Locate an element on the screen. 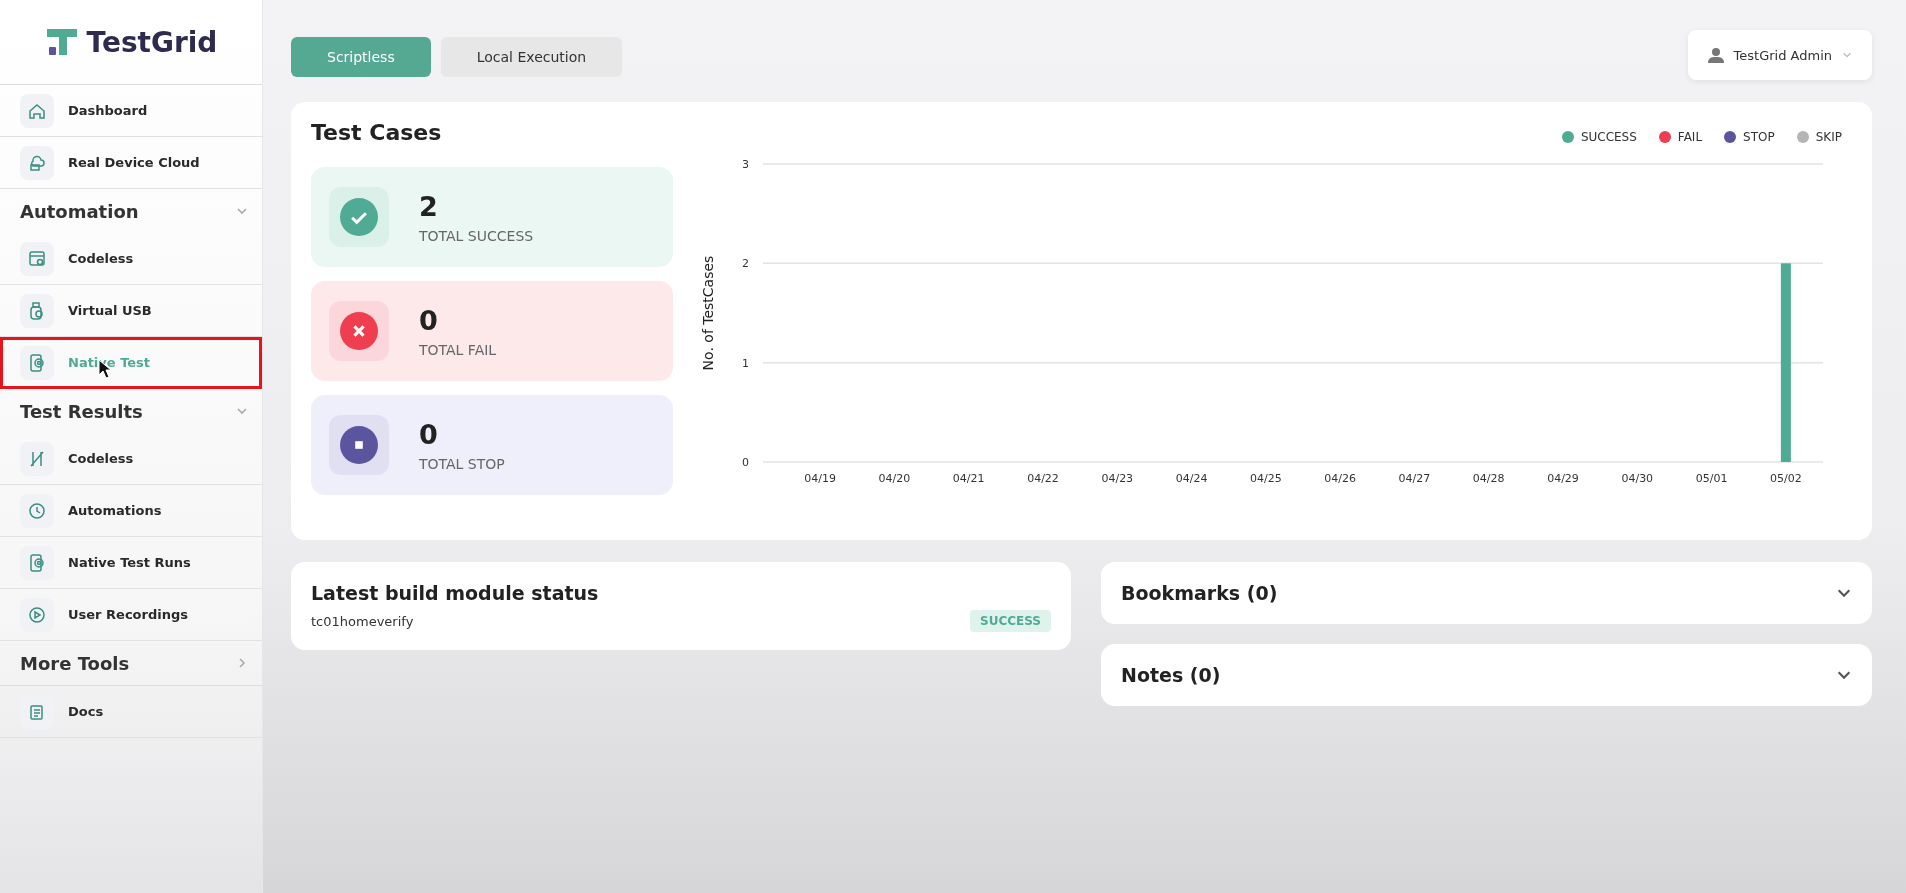 The image size is (1906, 893). tab: Local Execution is located at coordinates (531, 57).